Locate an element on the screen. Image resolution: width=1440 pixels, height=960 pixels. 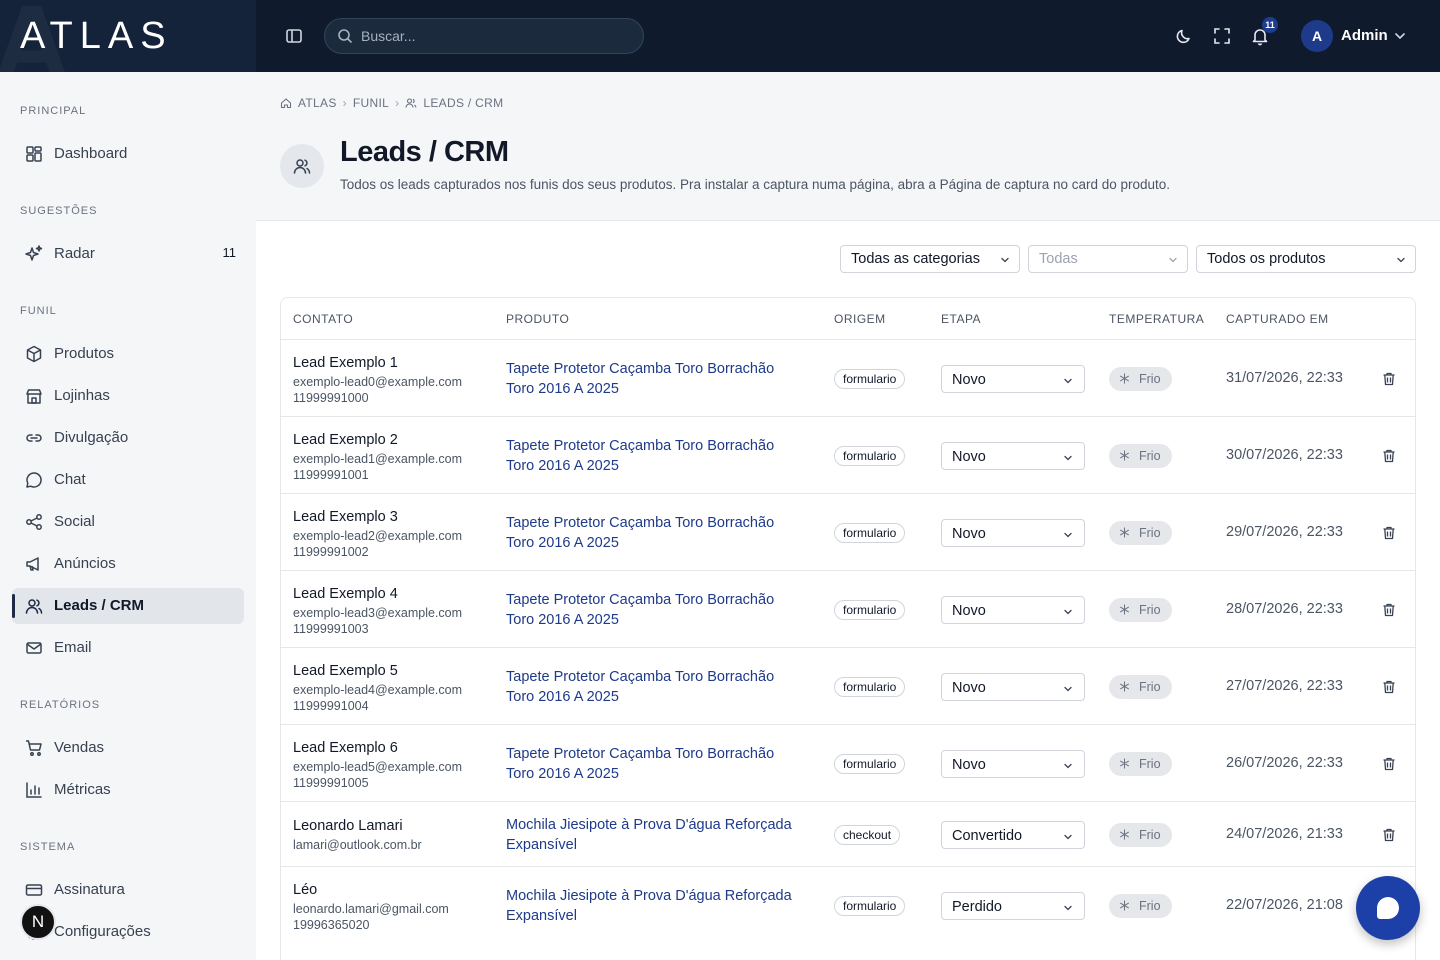
sidebar-item-assinatura: Assinatura is located at coordinates (128, 890).